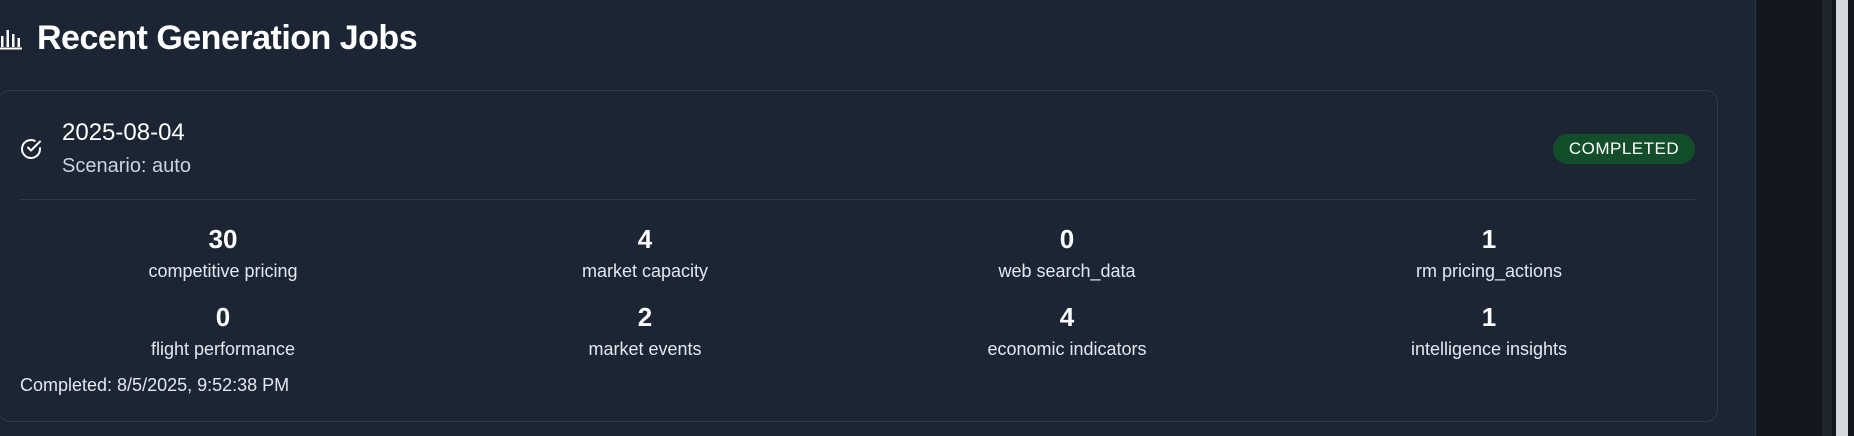 This screenshot has height=436, width=1854. I want to click on stat-market-events: 2 market events, so click(645, 331).